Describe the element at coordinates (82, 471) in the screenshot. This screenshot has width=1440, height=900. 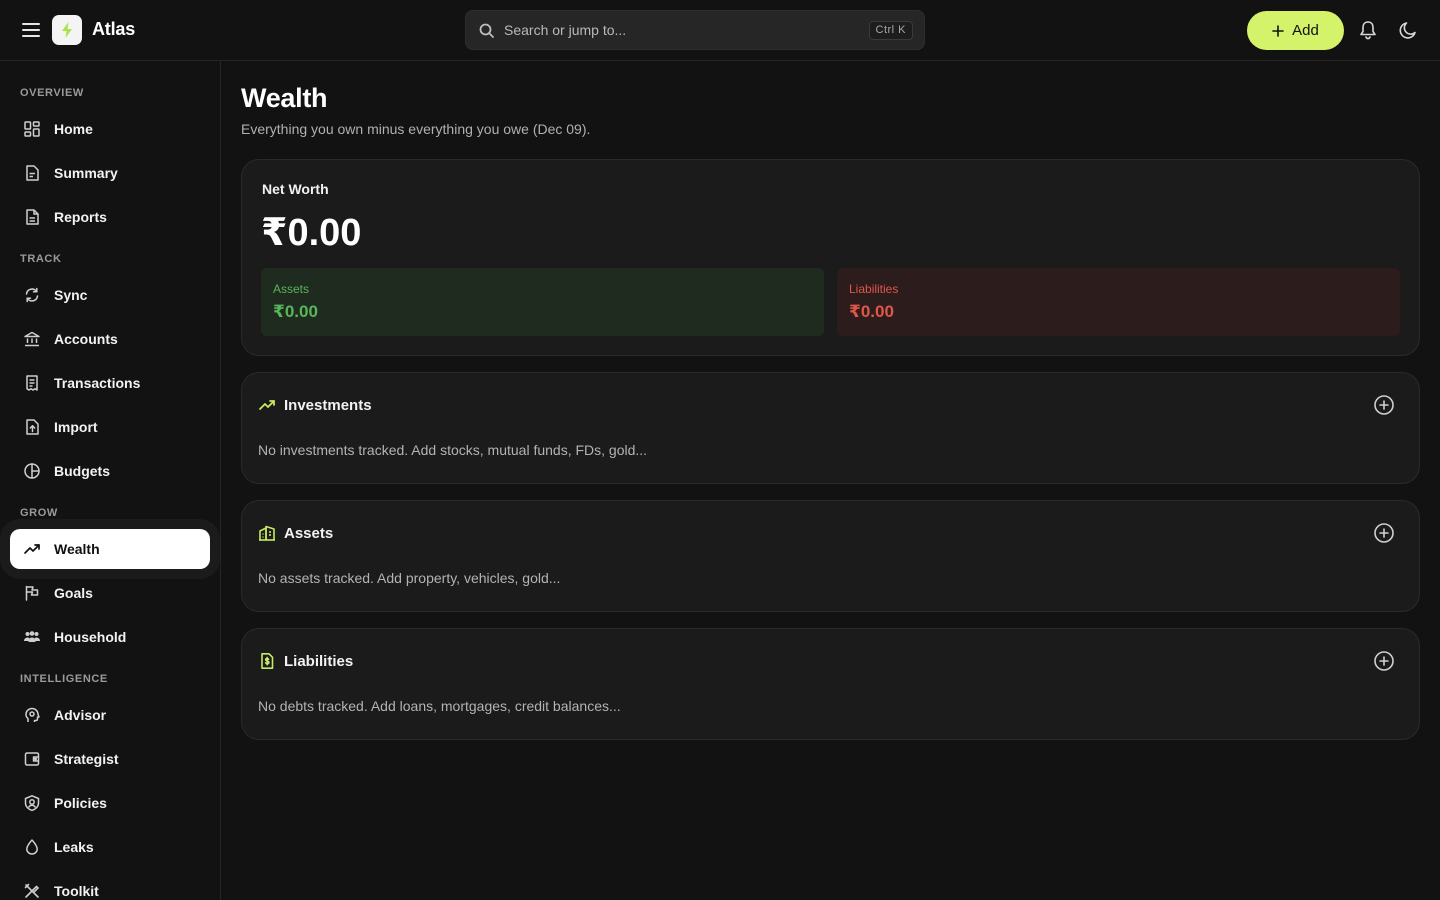
I see `sidebar-item-label: Budgets` at that location.